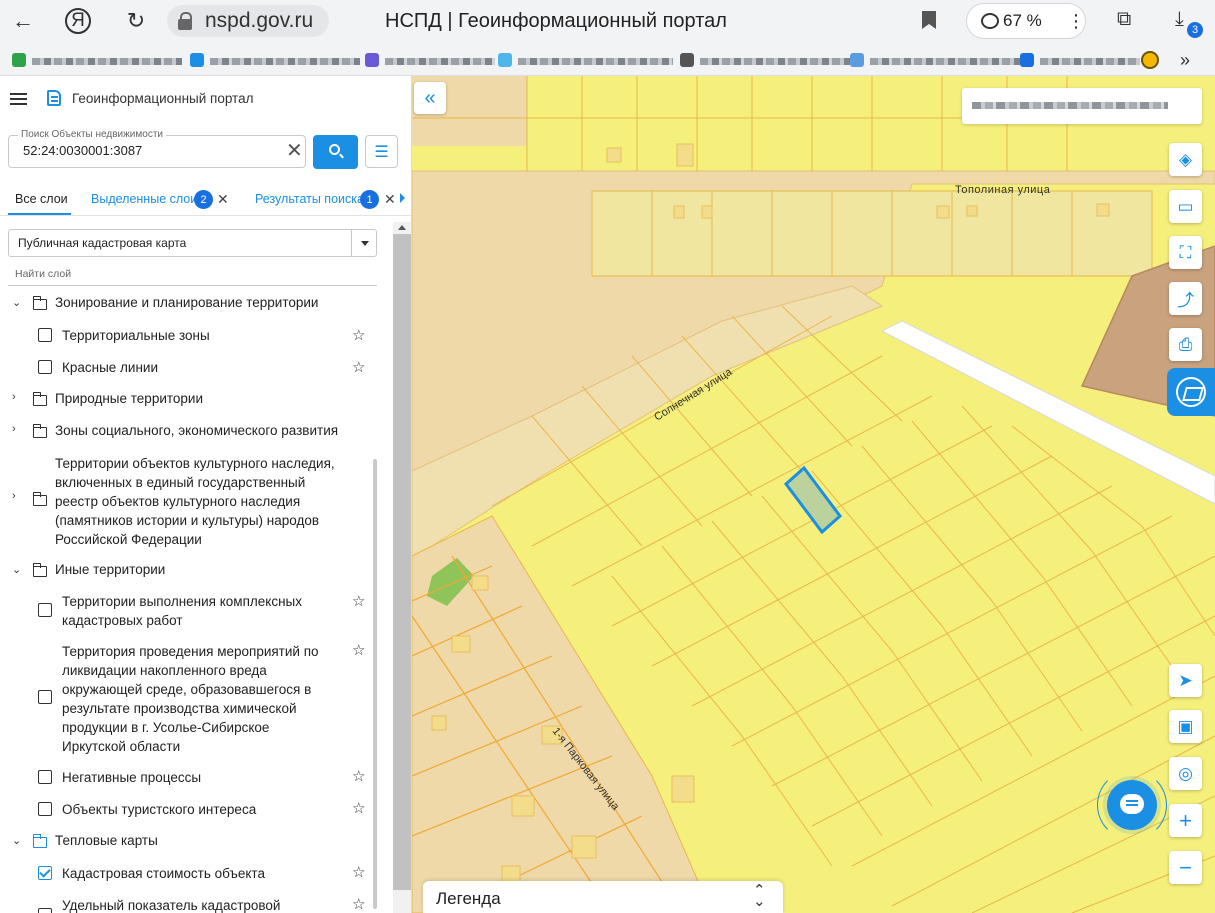  Describe the element at coordinates (1150, 60) in the screenshot. I see `coin-icon` at that location.